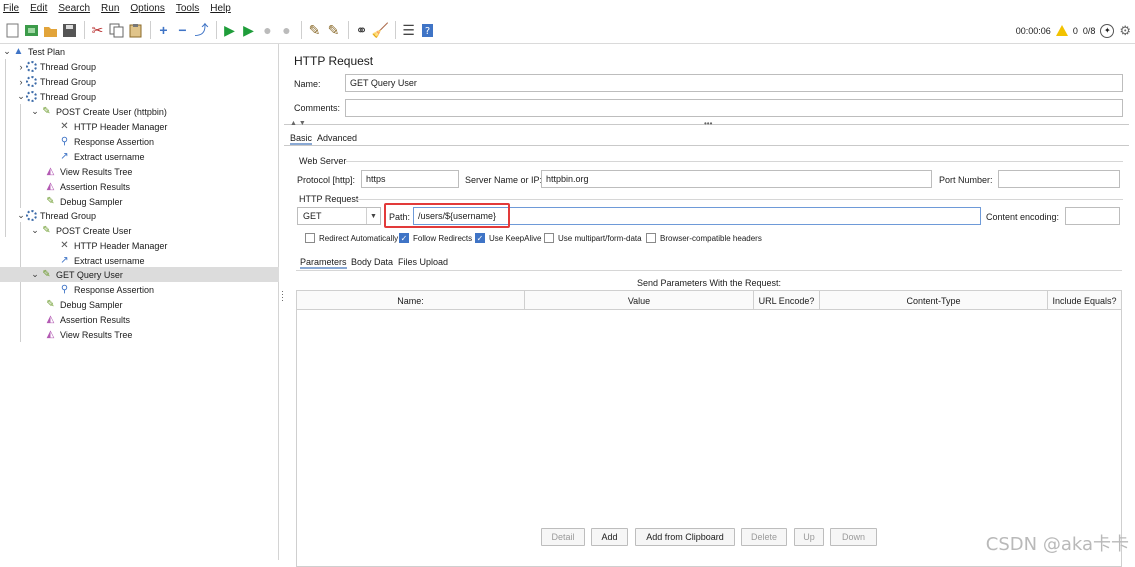 This screenshot has width=1135, height=567. Describe the element at coordinates (135, 30) in the screenshot. I see `paste-icon` at that location.